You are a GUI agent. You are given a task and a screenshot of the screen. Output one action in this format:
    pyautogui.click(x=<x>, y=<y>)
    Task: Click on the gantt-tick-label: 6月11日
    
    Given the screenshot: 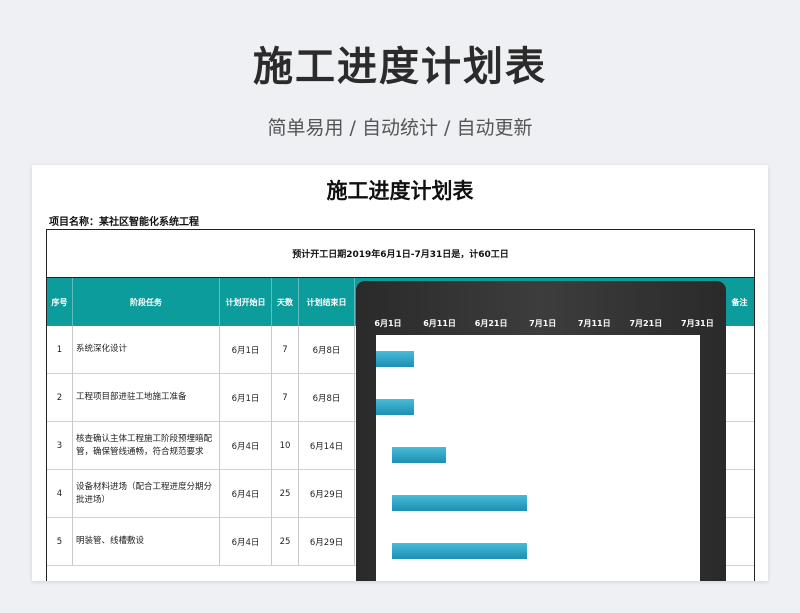 What is the action you would take?
    pyautogui.click(x=439, y=323)
    